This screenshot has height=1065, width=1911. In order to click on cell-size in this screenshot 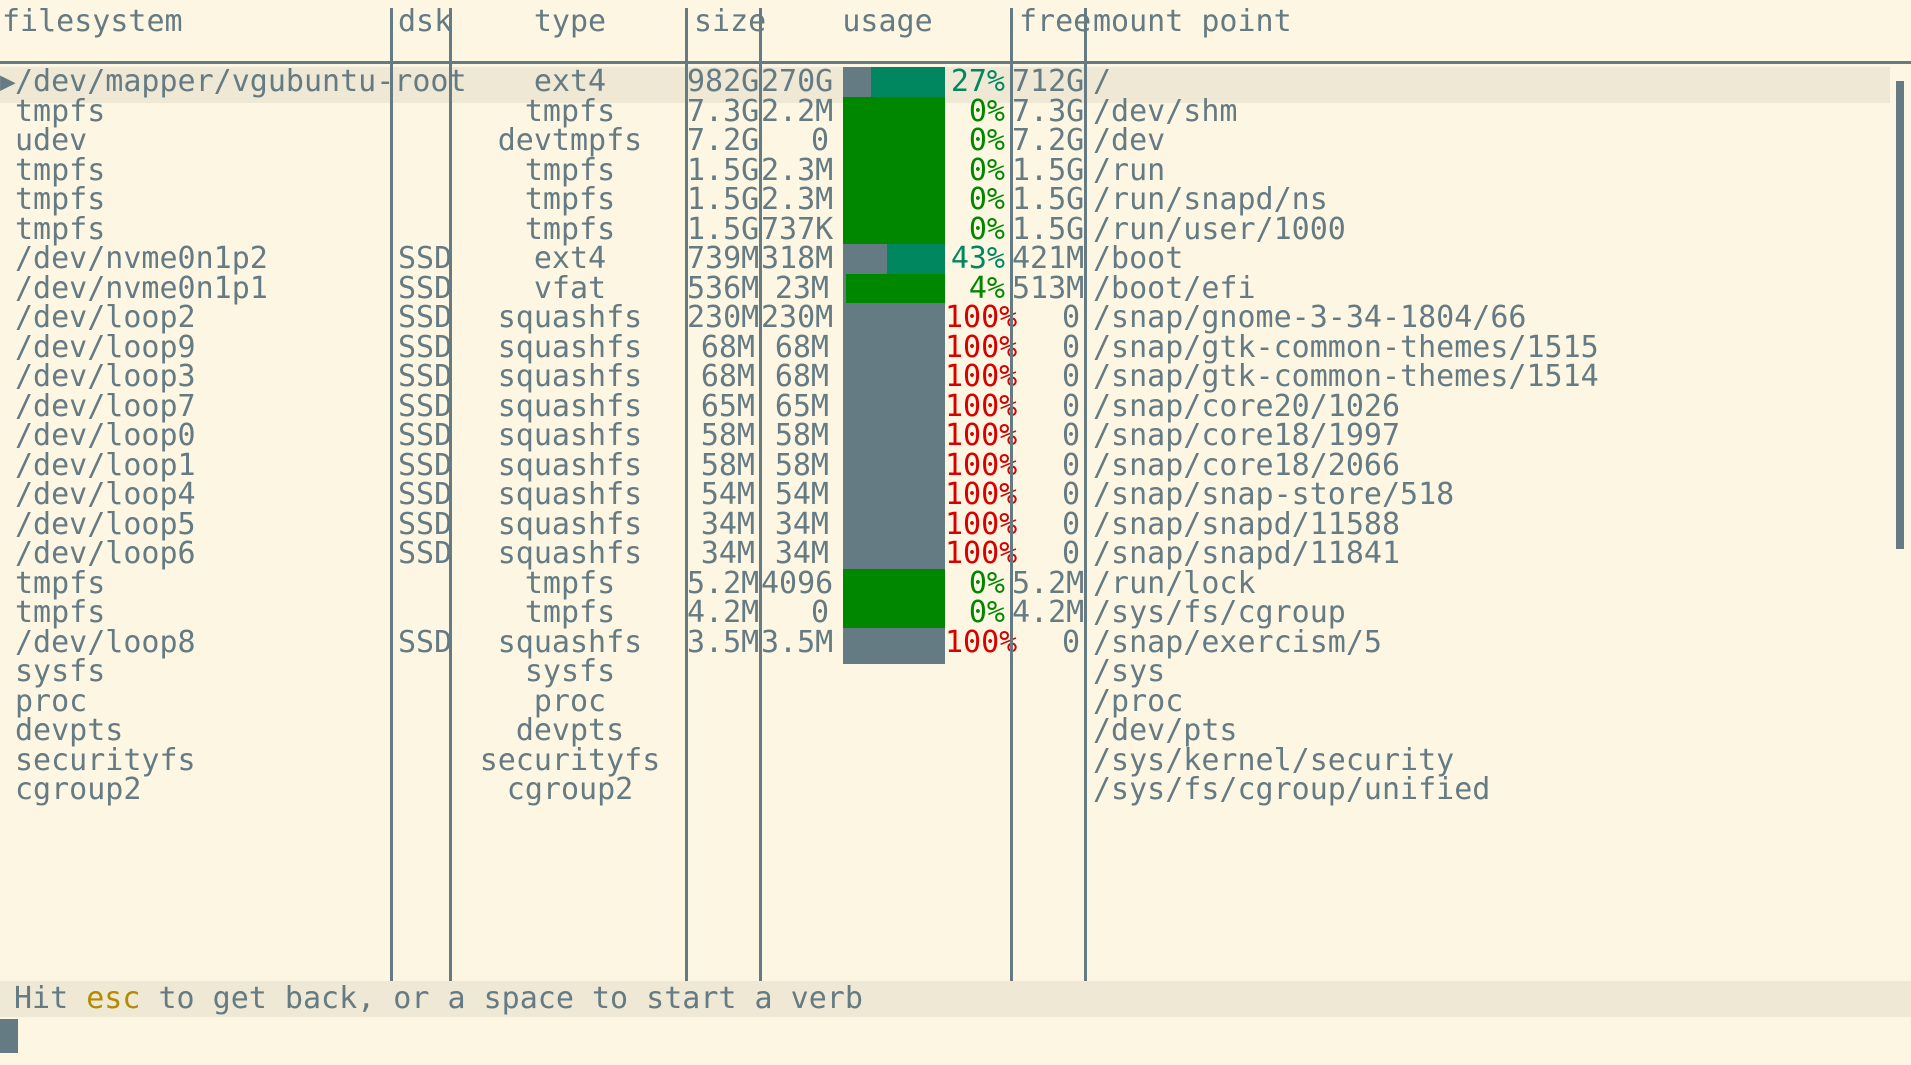, I will do `click(721, 790)`.